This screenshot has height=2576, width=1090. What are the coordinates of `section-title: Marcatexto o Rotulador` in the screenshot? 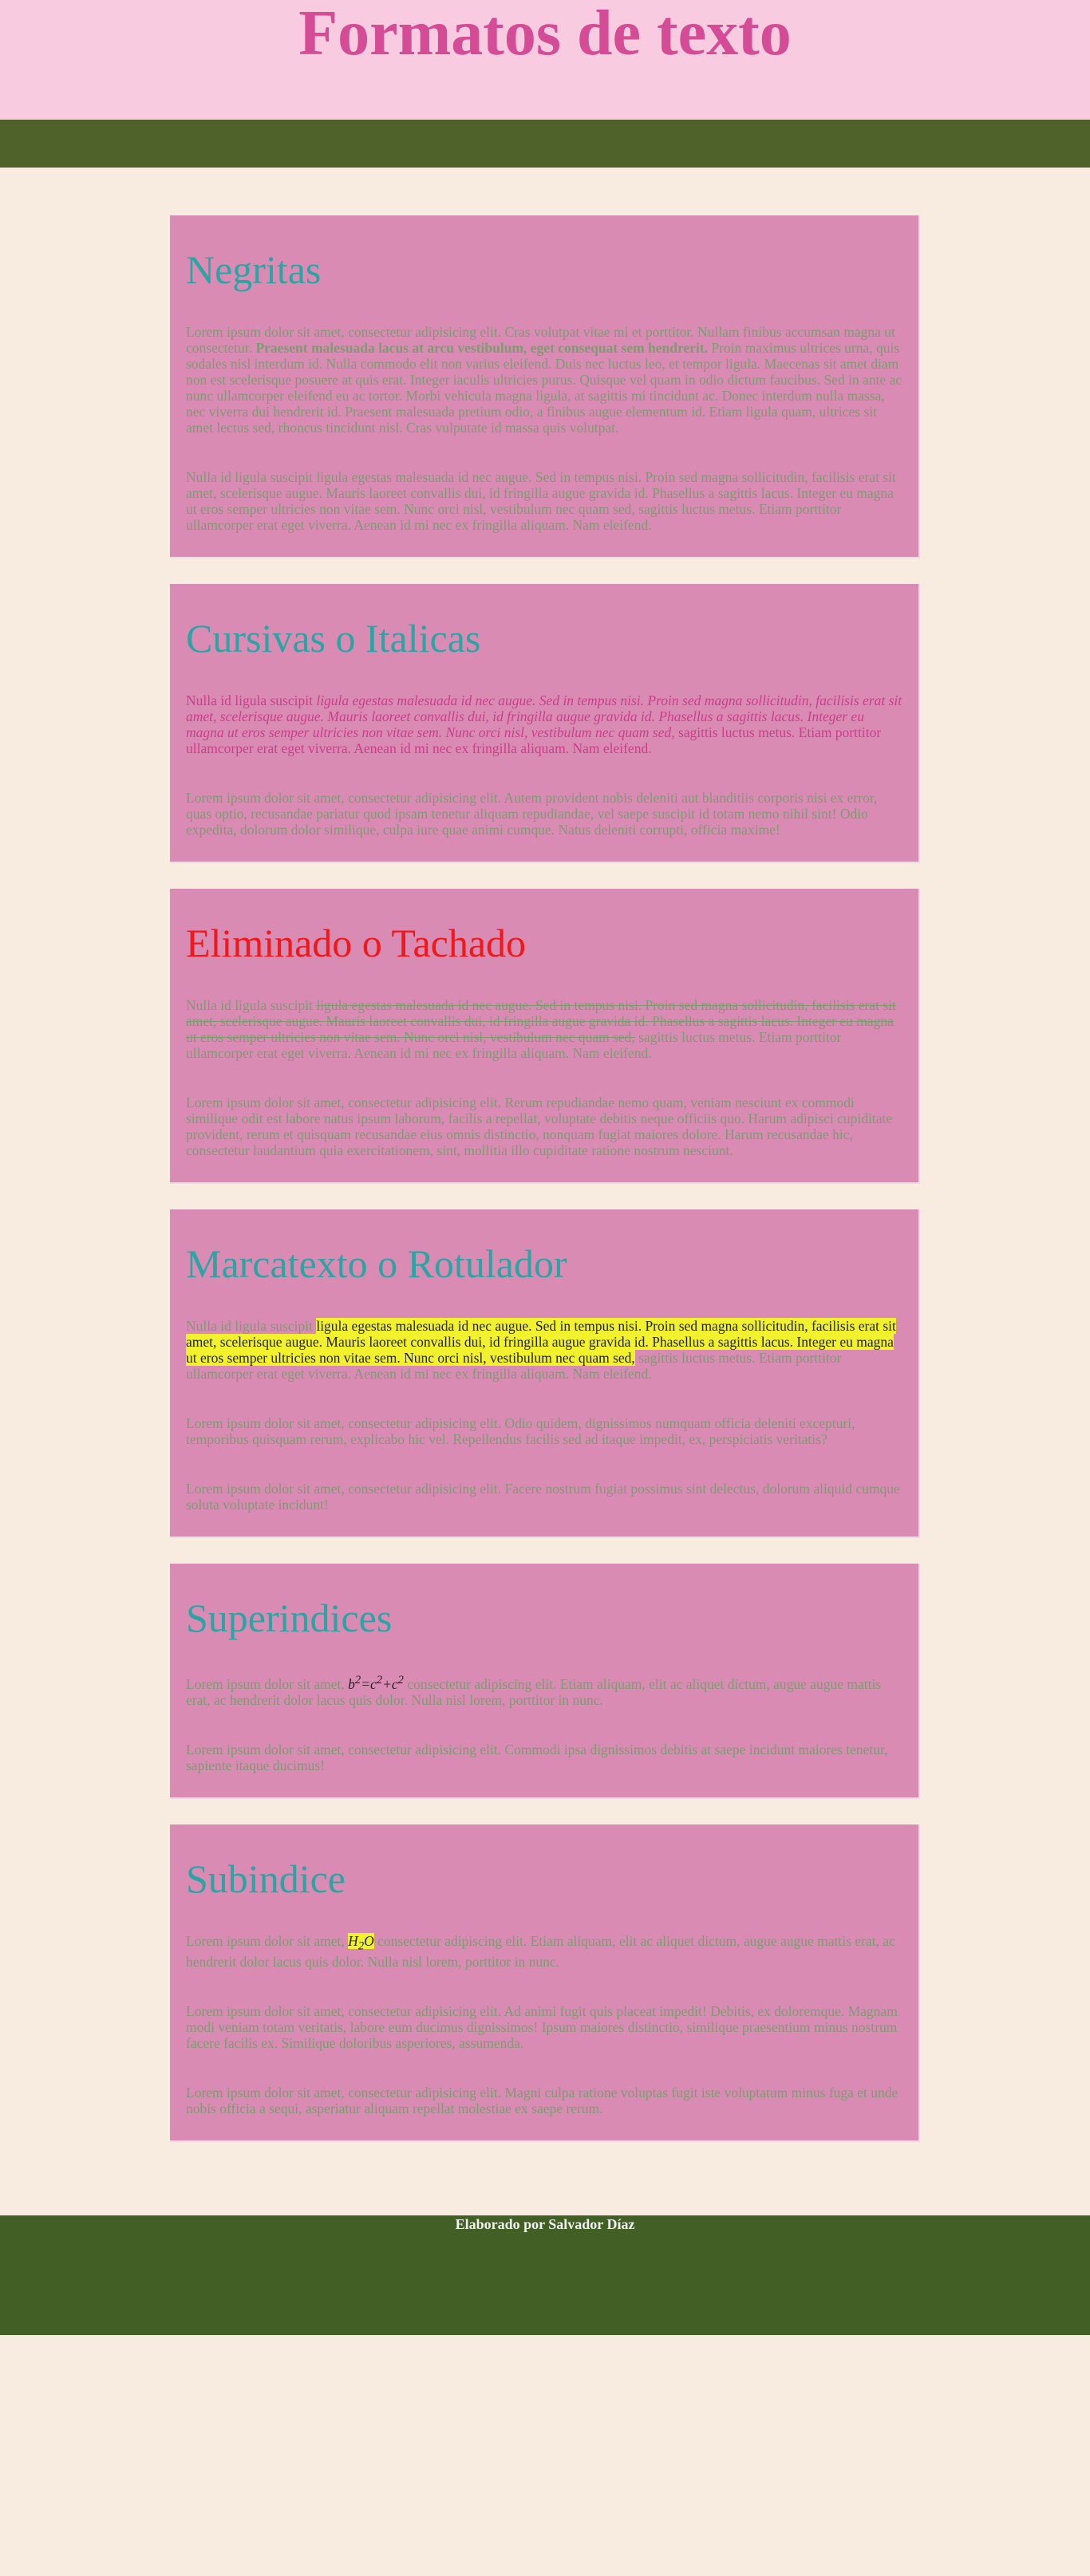 It's located at (376, 1263).